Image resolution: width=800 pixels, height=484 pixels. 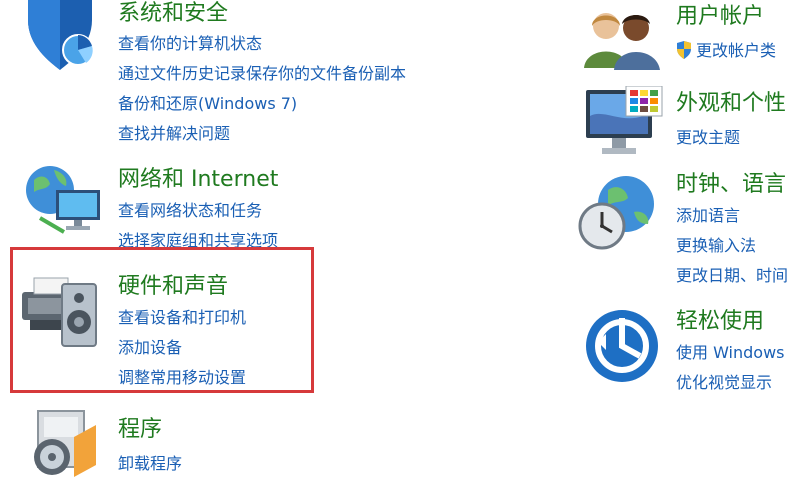 What do you see at coordinates (720, 322) in the screenshot?
I see `category-title-ease-of-access: 轻松使用` at bounding box center [720, 322].